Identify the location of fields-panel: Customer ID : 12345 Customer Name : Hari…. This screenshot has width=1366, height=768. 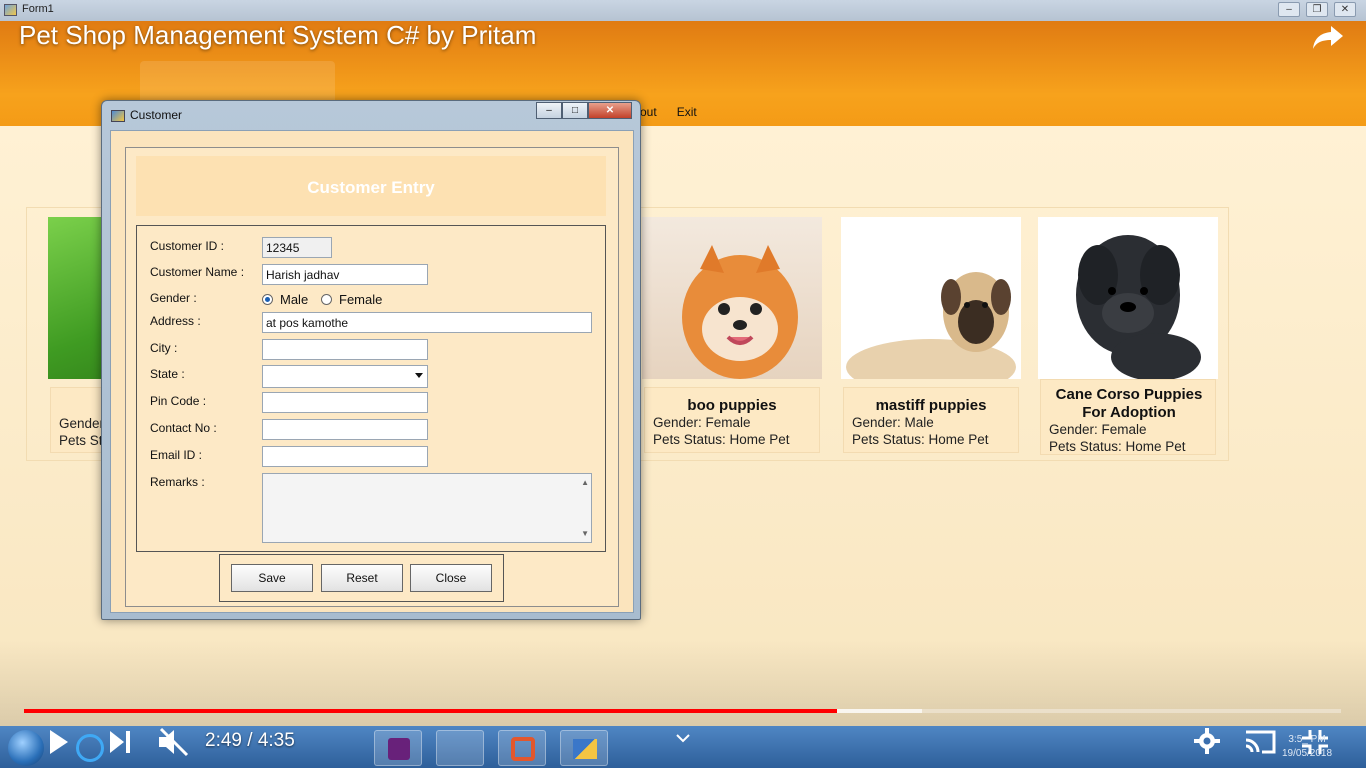
(371, 388).